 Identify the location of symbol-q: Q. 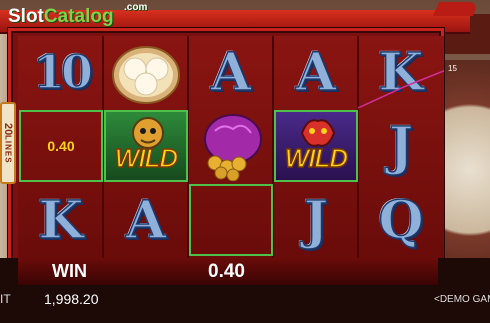
(401, 220).